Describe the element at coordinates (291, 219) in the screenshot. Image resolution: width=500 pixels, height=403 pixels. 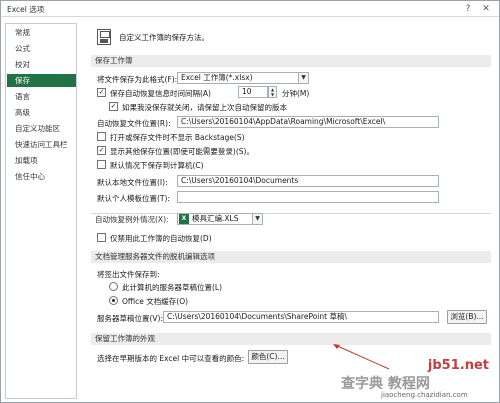
I see `section-autorecover-exceptions: 自动恢复例外情况(X):` at that location.